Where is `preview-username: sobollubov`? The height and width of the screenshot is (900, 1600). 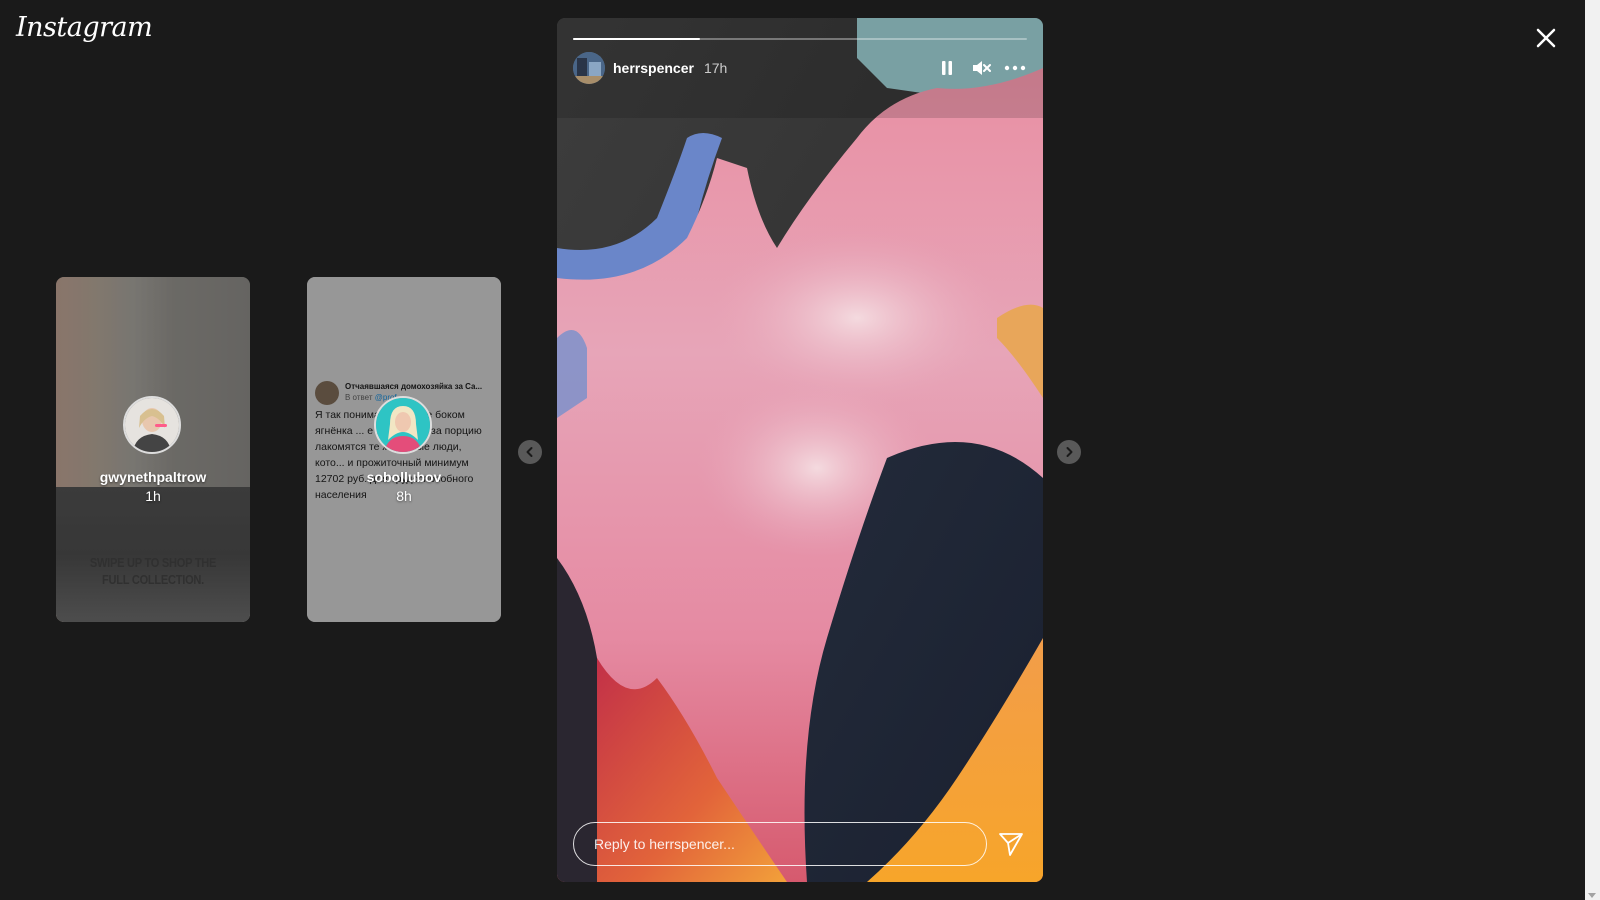
preview-username: sobollubov is located at coordinates (404, 477).